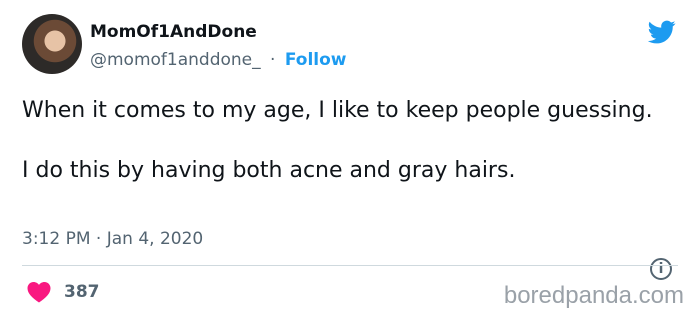 This screenshot has width=700, height=319. Describe the element at coordinates (662, 32) in the screenshot. I see `twitter-bird-icon` at that location.